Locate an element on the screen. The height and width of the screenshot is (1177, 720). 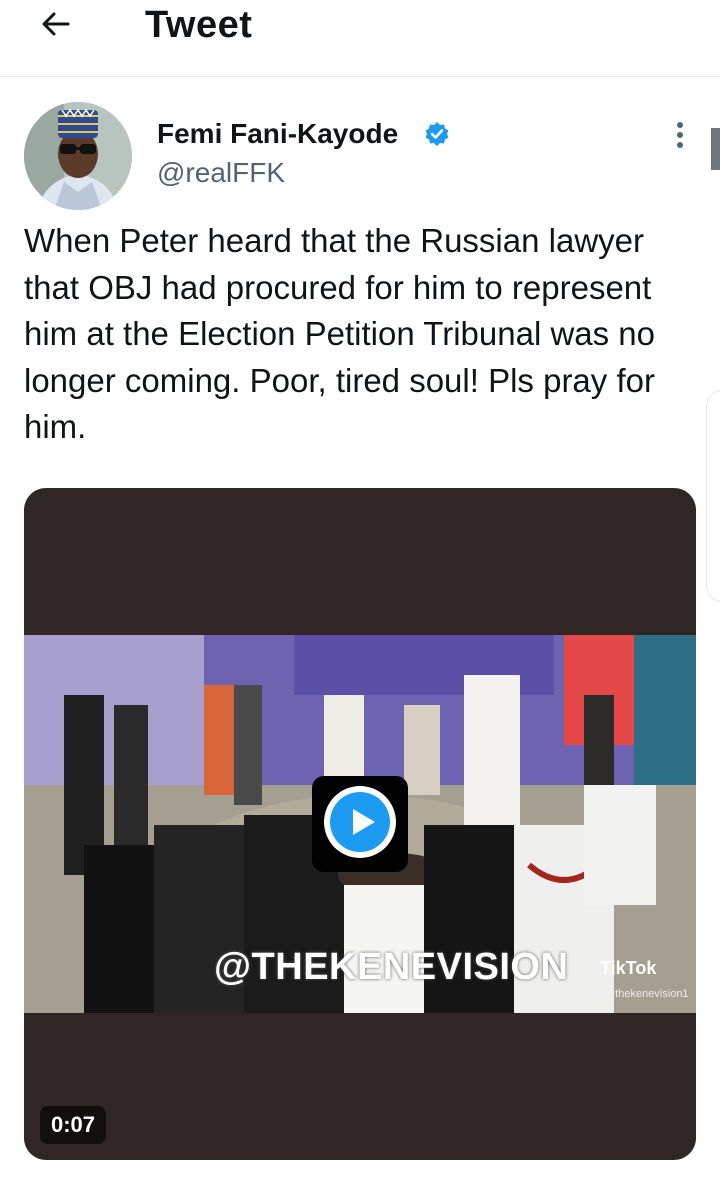
scrollbar is located at coordinates (715, 149).